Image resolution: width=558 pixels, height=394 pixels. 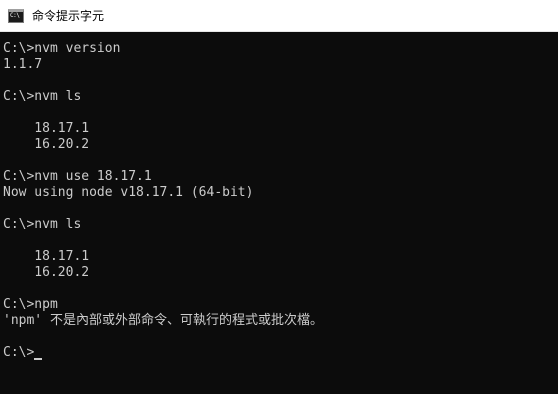 I want to click on console-icon-glyph: C:\, so click(x=15, y=15).